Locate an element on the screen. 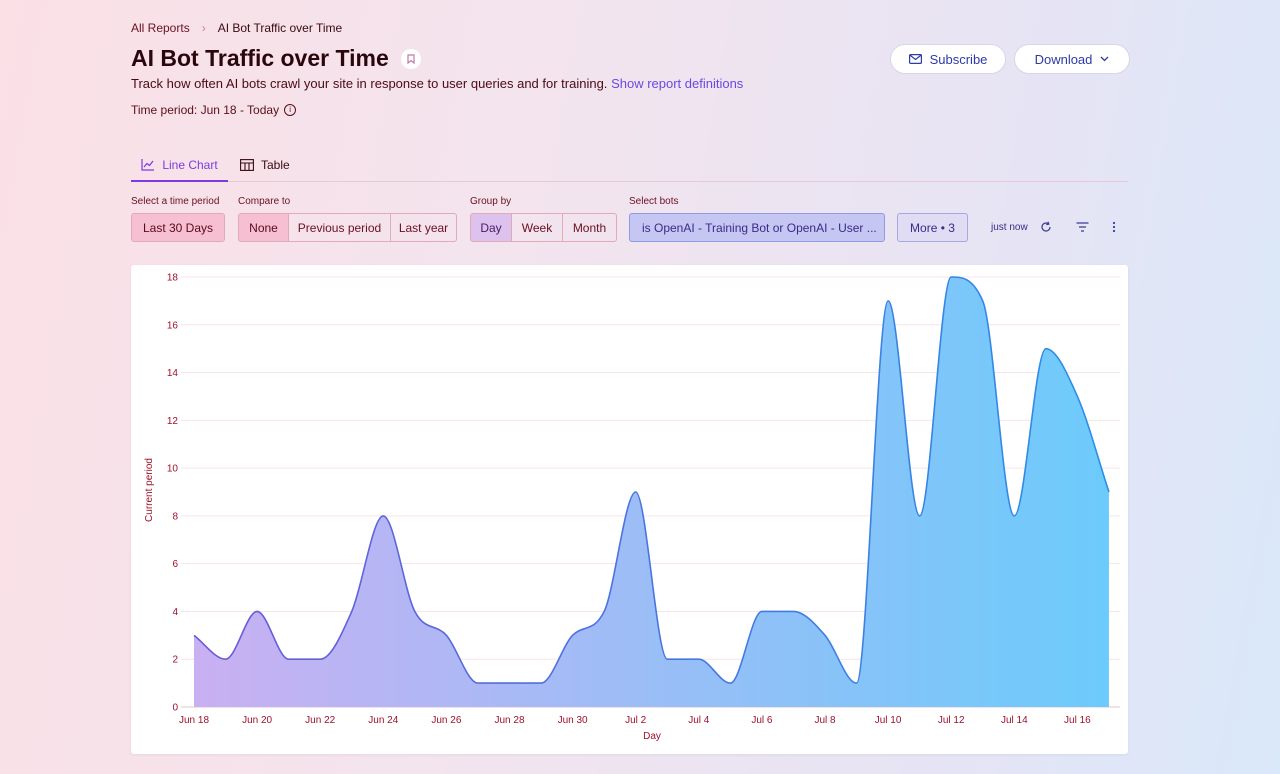 The height and width of the screenshot is (774, 1280). time-period-text: Time period: Jun 18 - Today is located at coordinates (205, 110).